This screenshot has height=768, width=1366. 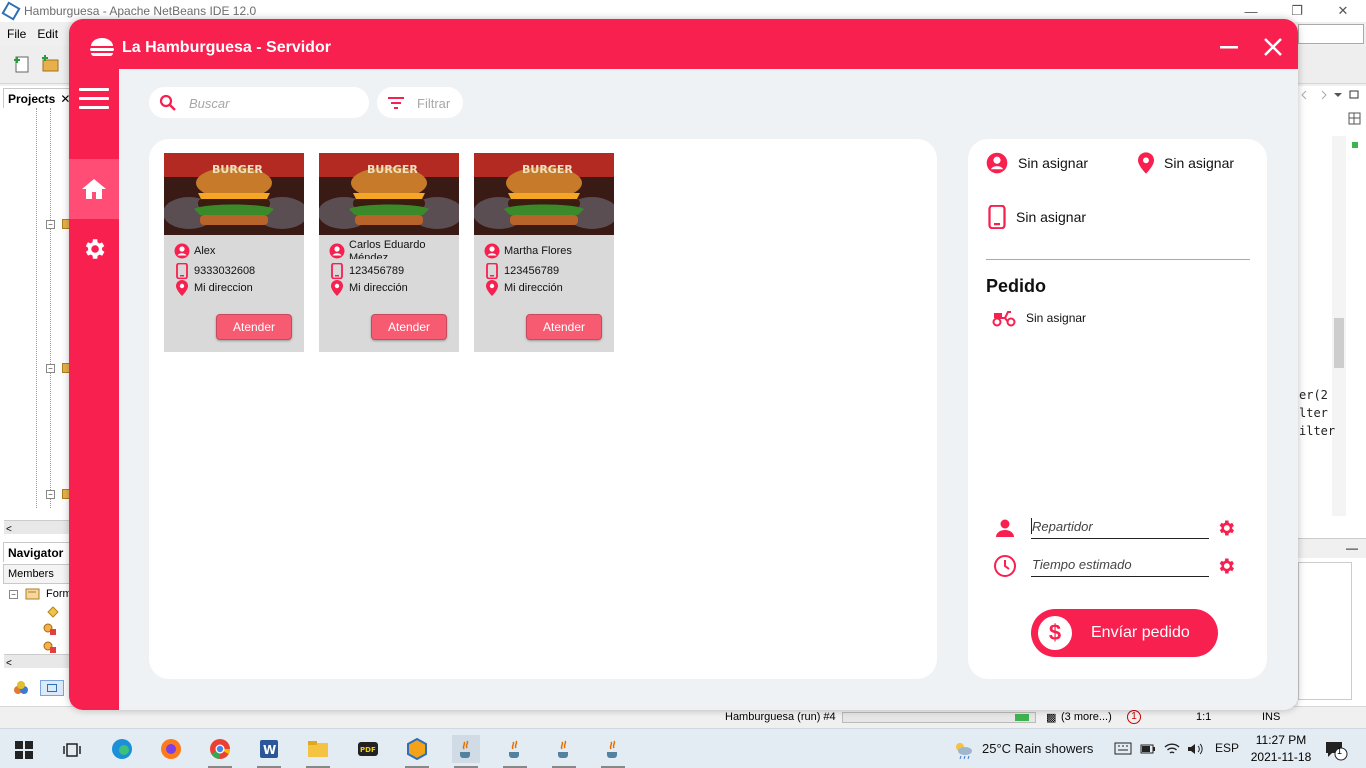 I want to click on palette-icon, so click(x=21, y=688).